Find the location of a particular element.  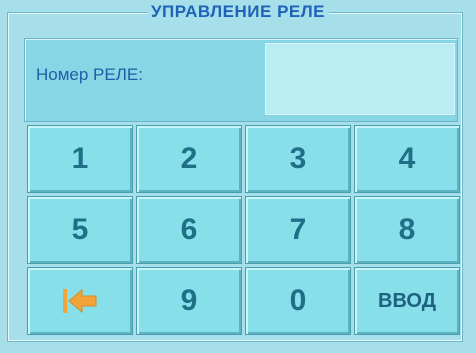

key-7: 7 is located at coordinates (298, 230).